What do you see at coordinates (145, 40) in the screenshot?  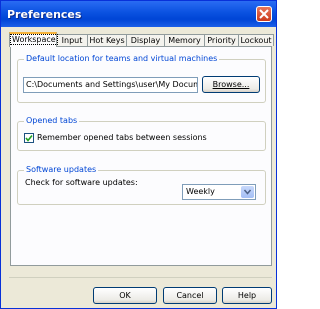 I see `tab-display: Display` at bounding box center [145, 40].